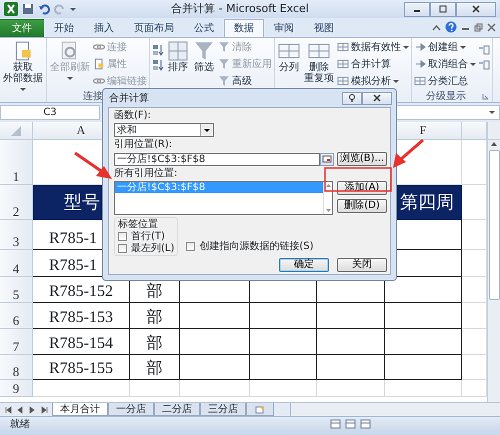 The width and height of the screenshot is (500, 435). Describe the element at coordinates (16, 388) in the screenshot. I see `row-header: 9` at that location.